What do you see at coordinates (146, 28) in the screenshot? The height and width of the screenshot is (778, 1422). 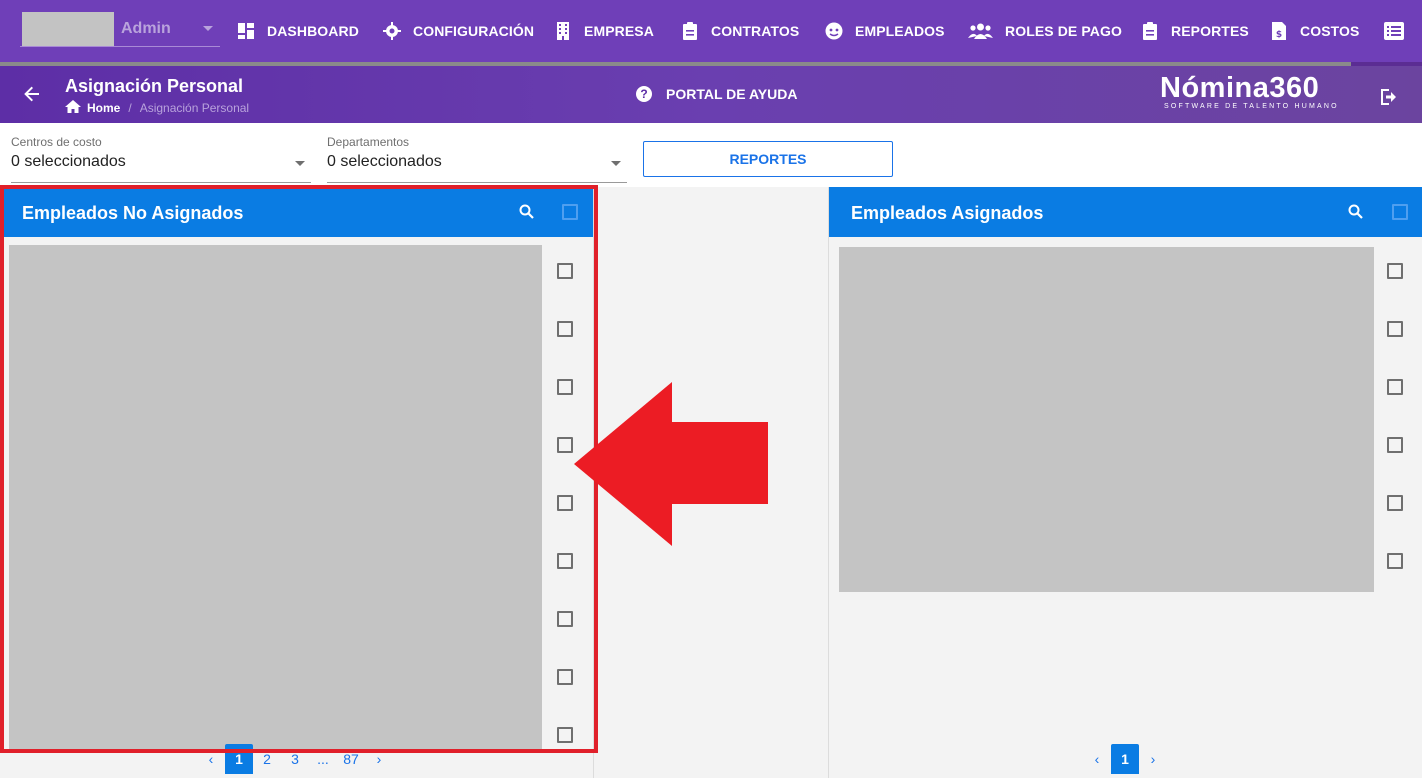 I see `user-name: Admin` at bounding box center [146, 28].